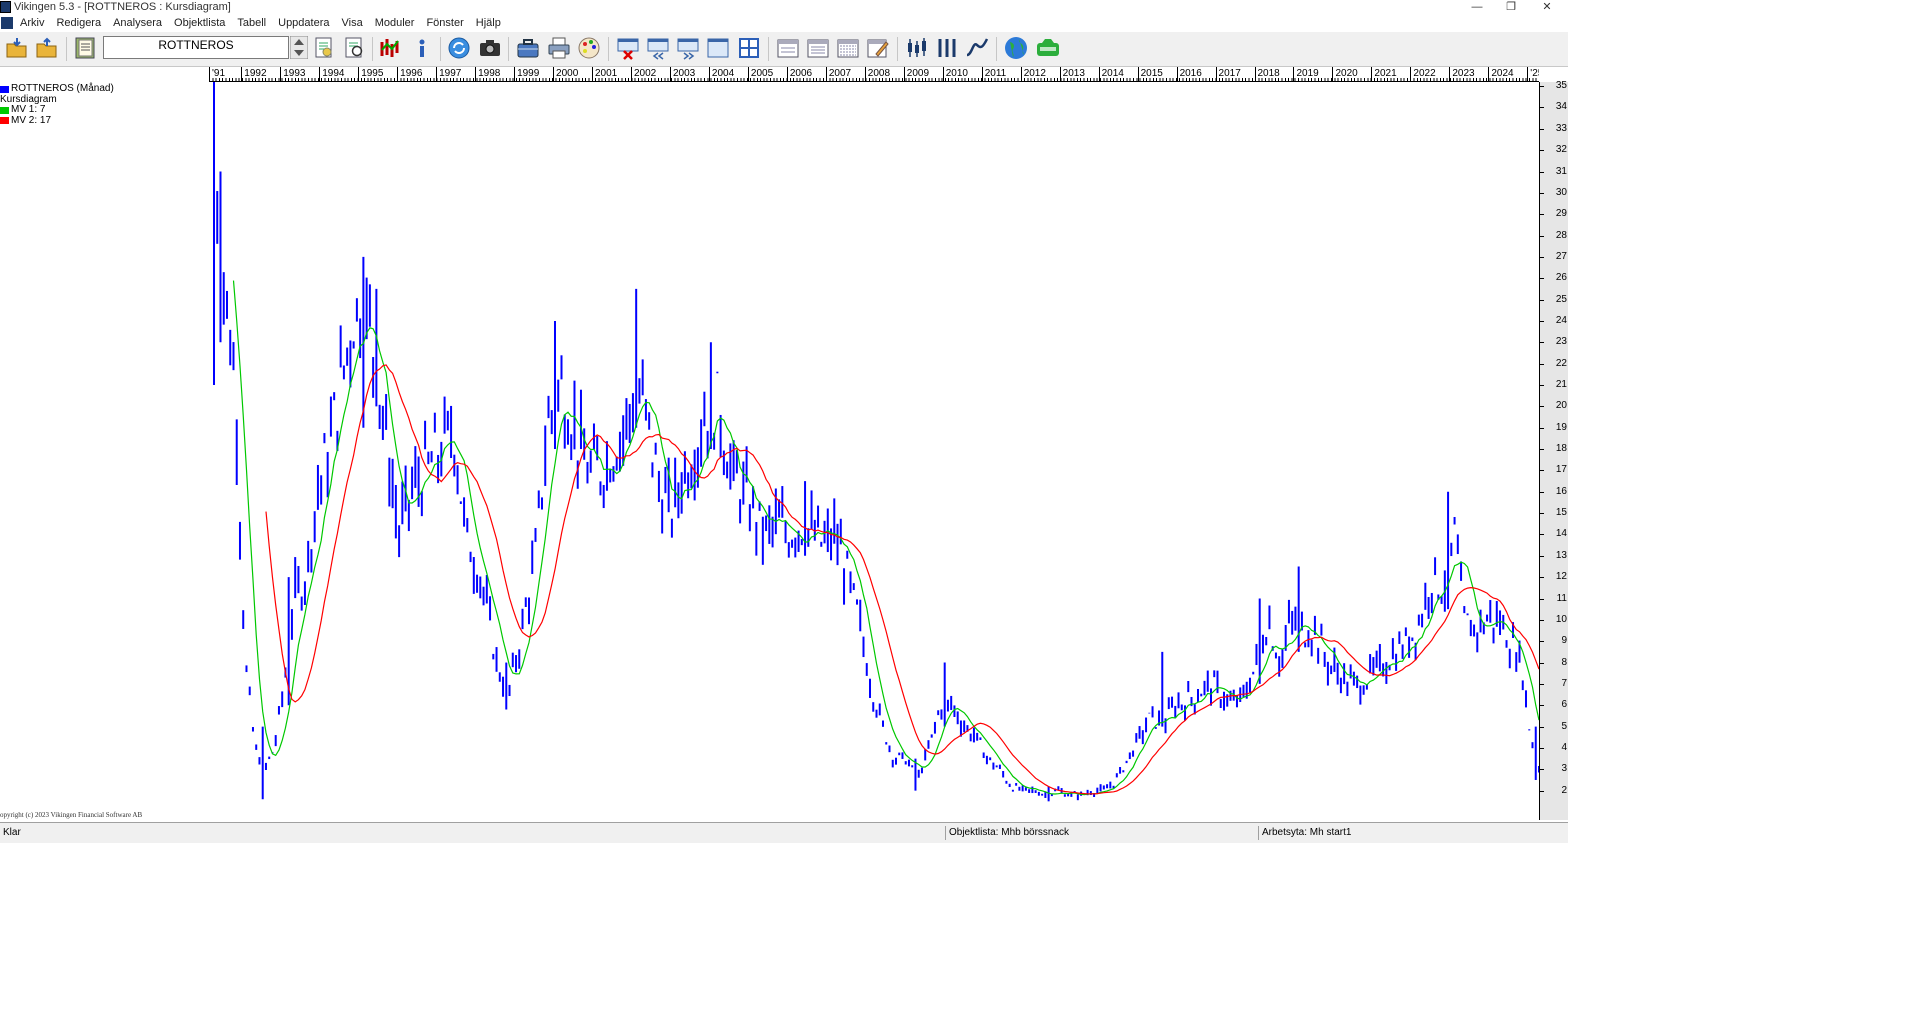 The height and width of the screenshot is (1032, 1912). I want to click on price-label: 7, so click(1564, 683).